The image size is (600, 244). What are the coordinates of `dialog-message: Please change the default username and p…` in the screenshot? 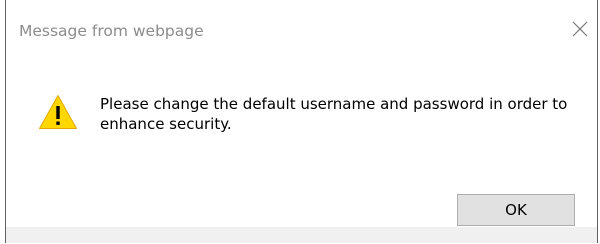 It's located at (334, 114).